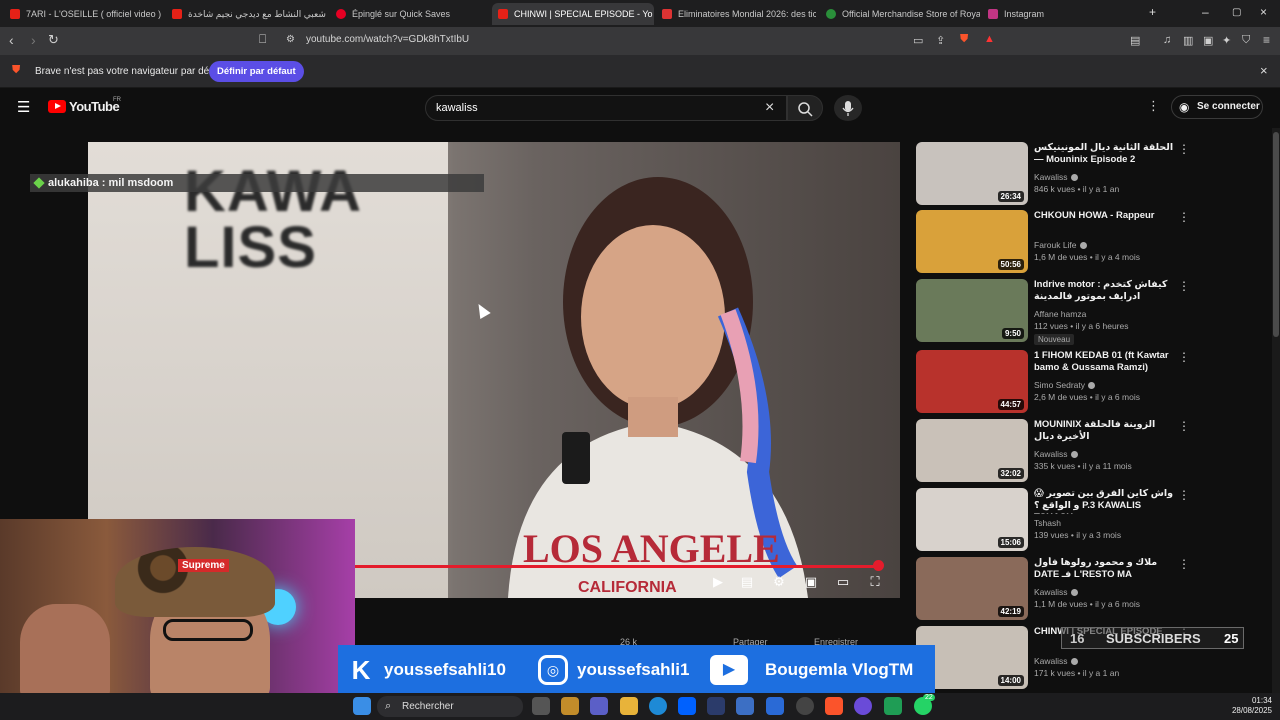 Image resolution: width=1280 pixels, height=720 pixels. Describe the element at coordinates (653, 14) in the screenshot. I see `close-tab-icon: ×` at that location.